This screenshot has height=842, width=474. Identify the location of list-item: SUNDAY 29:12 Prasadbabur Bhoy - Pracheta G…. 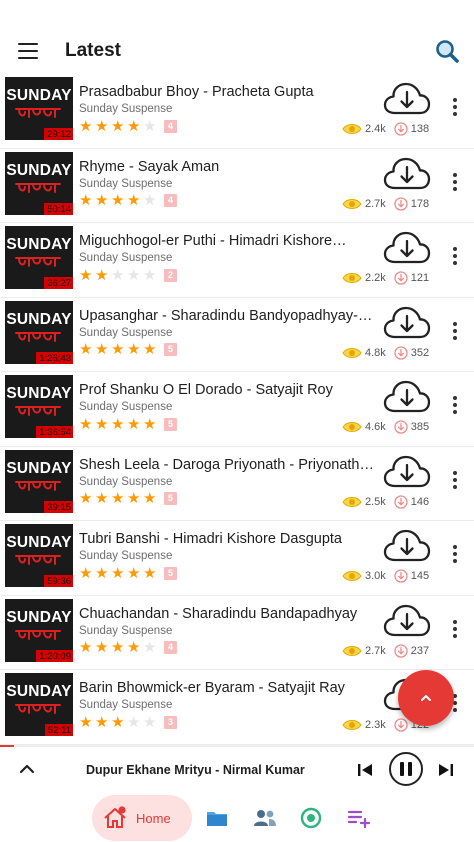
(237, 111).